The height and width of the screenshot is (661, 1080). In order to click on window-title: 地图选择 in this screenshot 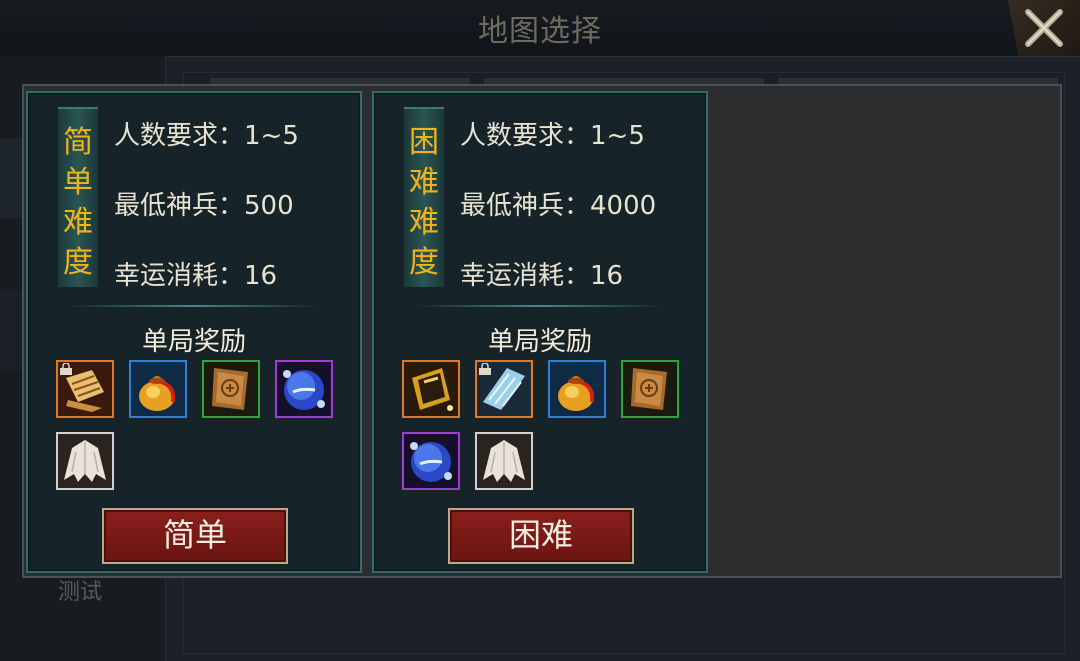, I will do `click(540, 31)`.